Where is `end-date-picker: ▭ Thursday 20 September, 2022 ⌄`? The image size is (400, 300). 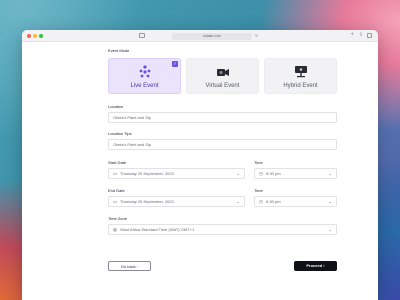
end-date-picker: ▭ Thursday 20 September, 2022 ⌄ is located at coordinates (176, 201).